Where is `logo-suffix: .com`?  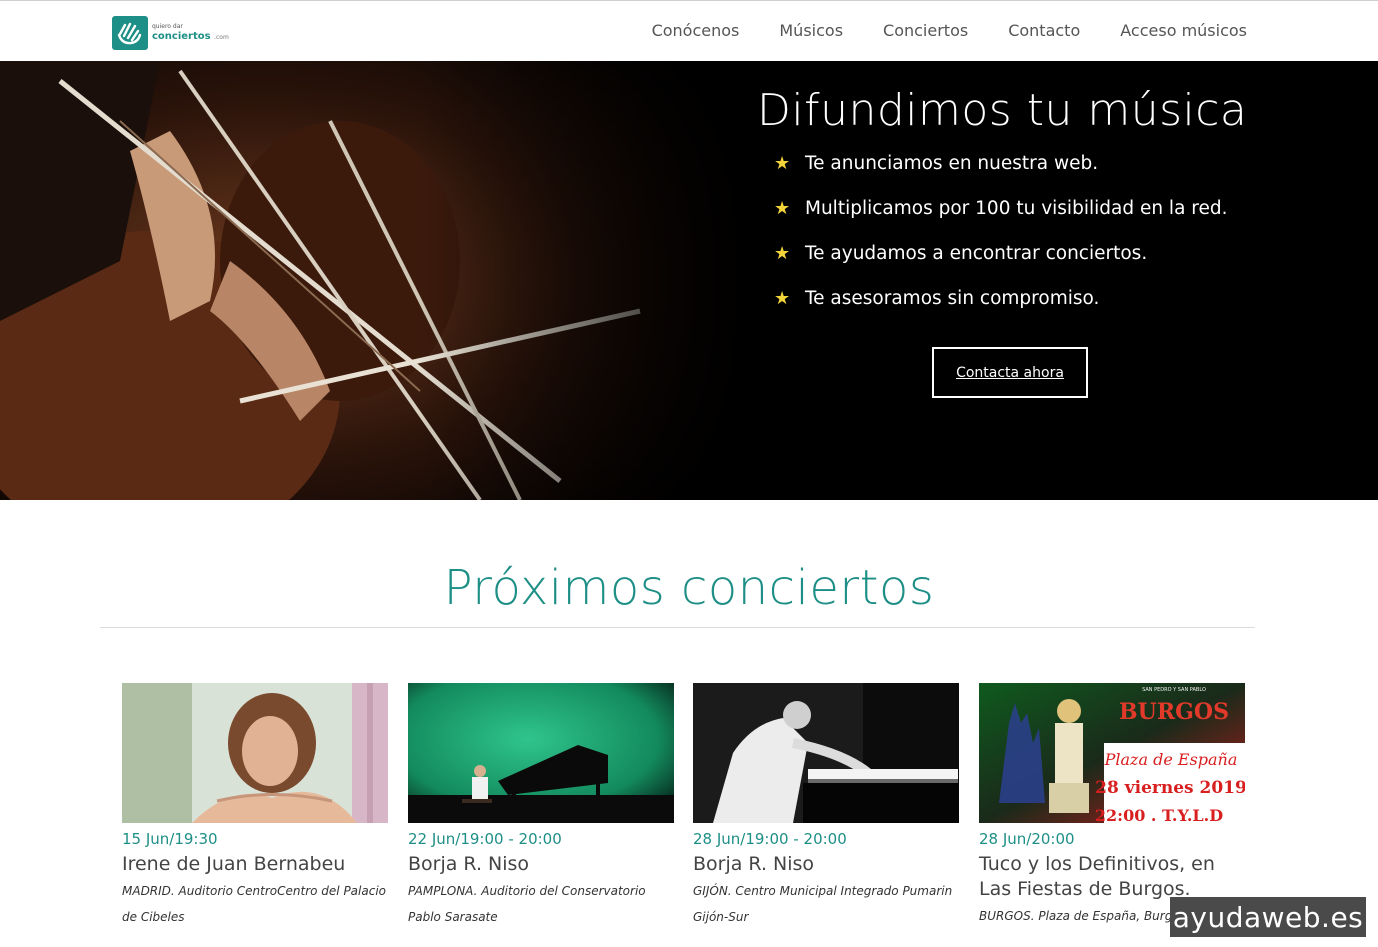
logo-suffix: .com is located at coordinates (221, 37).